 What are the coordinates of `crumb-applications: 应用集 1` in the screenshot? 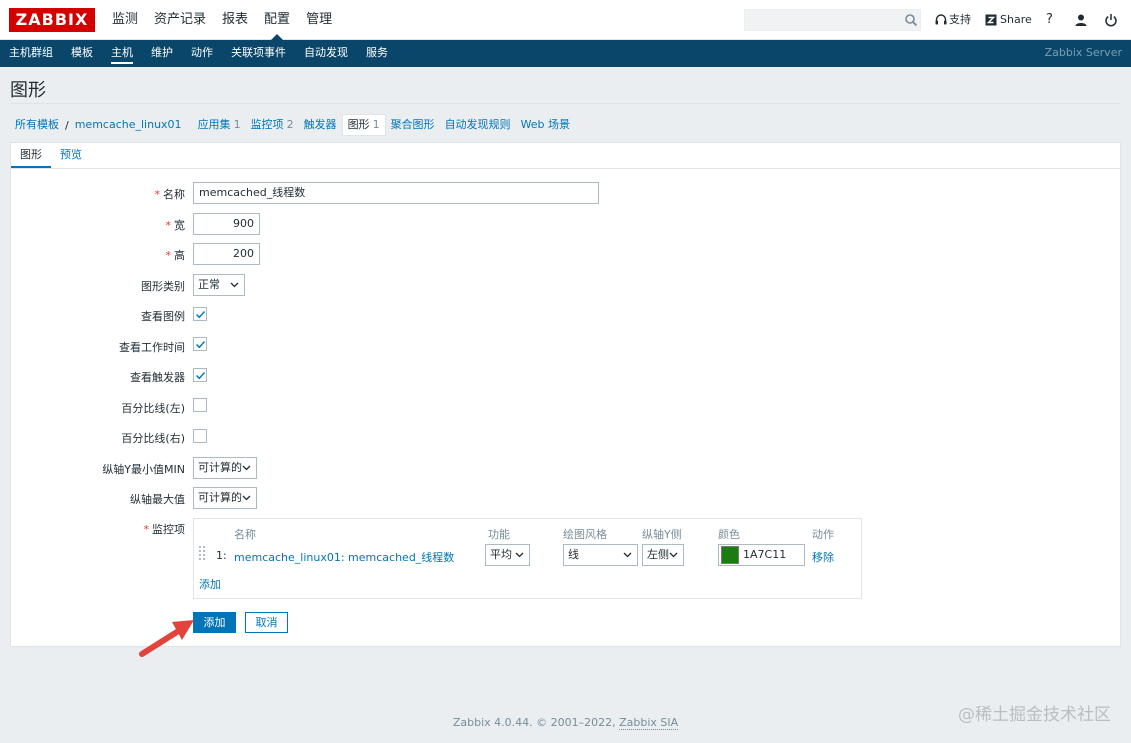 It's located at (219, 125).